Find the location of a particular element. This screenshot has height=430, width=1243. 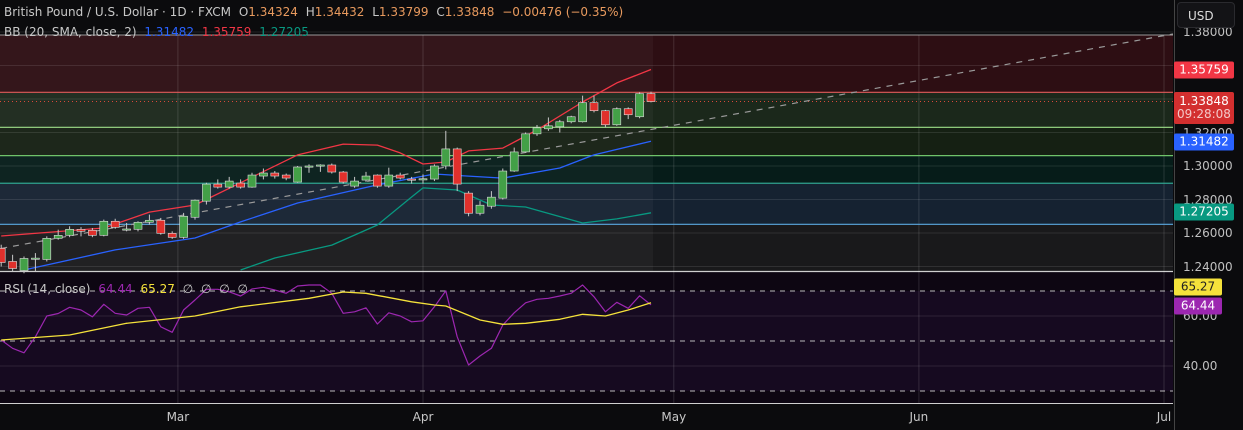

close-value: 1.33848 is located at coordinates (469, 12).